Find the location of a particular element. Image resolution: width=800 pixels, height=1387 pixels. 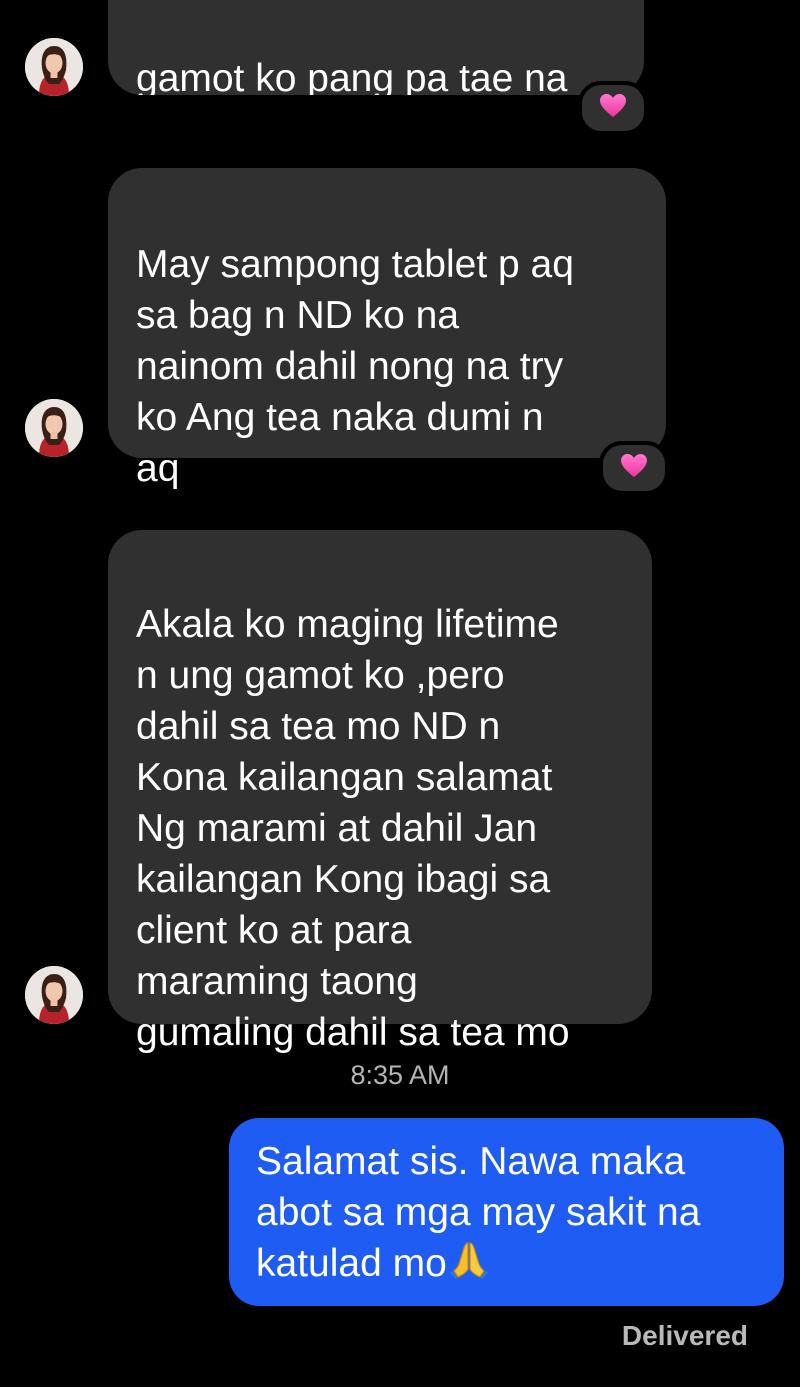

delivery-status: Delivered is located at coordinates (684, 1335).